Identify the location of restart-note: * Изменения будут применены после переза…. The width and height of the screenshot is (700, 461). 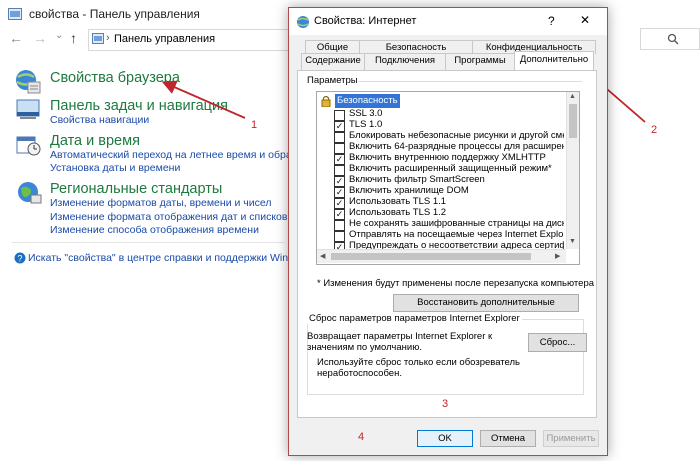
(456, 283).